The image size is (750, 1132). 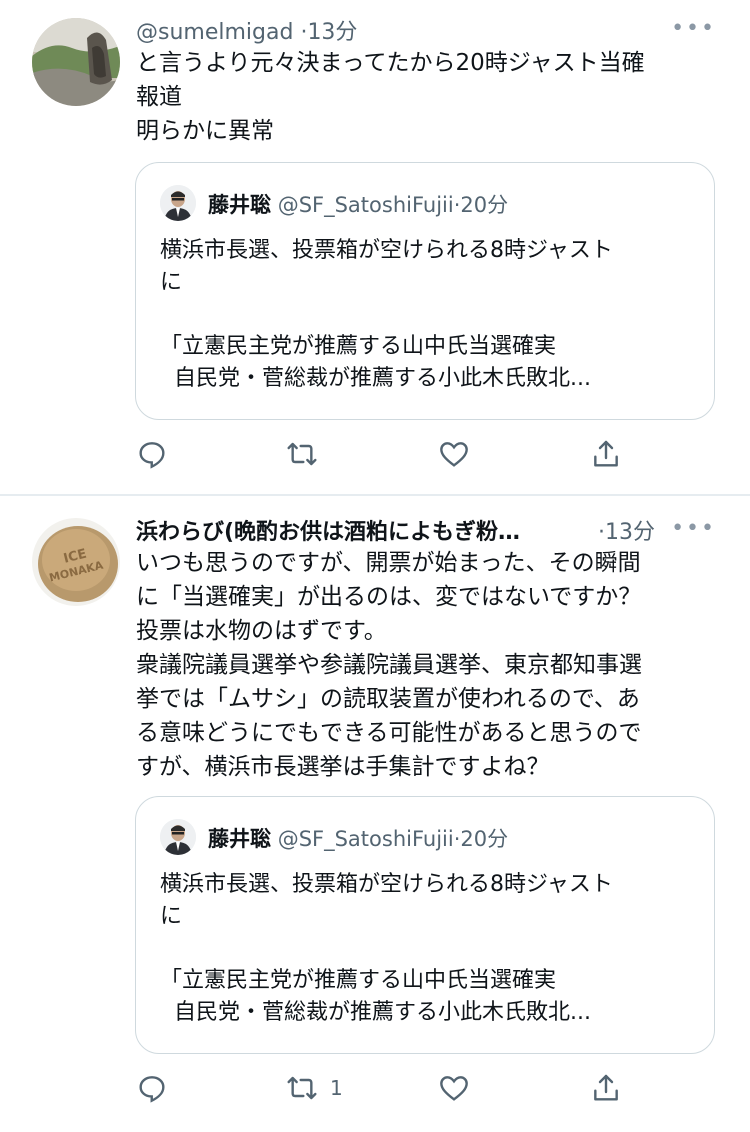 What do you see at coordinates (261, 631) in the screenshot?
I see `text-line: 投票は水物のはずです。` at bounding box center [261, 631].